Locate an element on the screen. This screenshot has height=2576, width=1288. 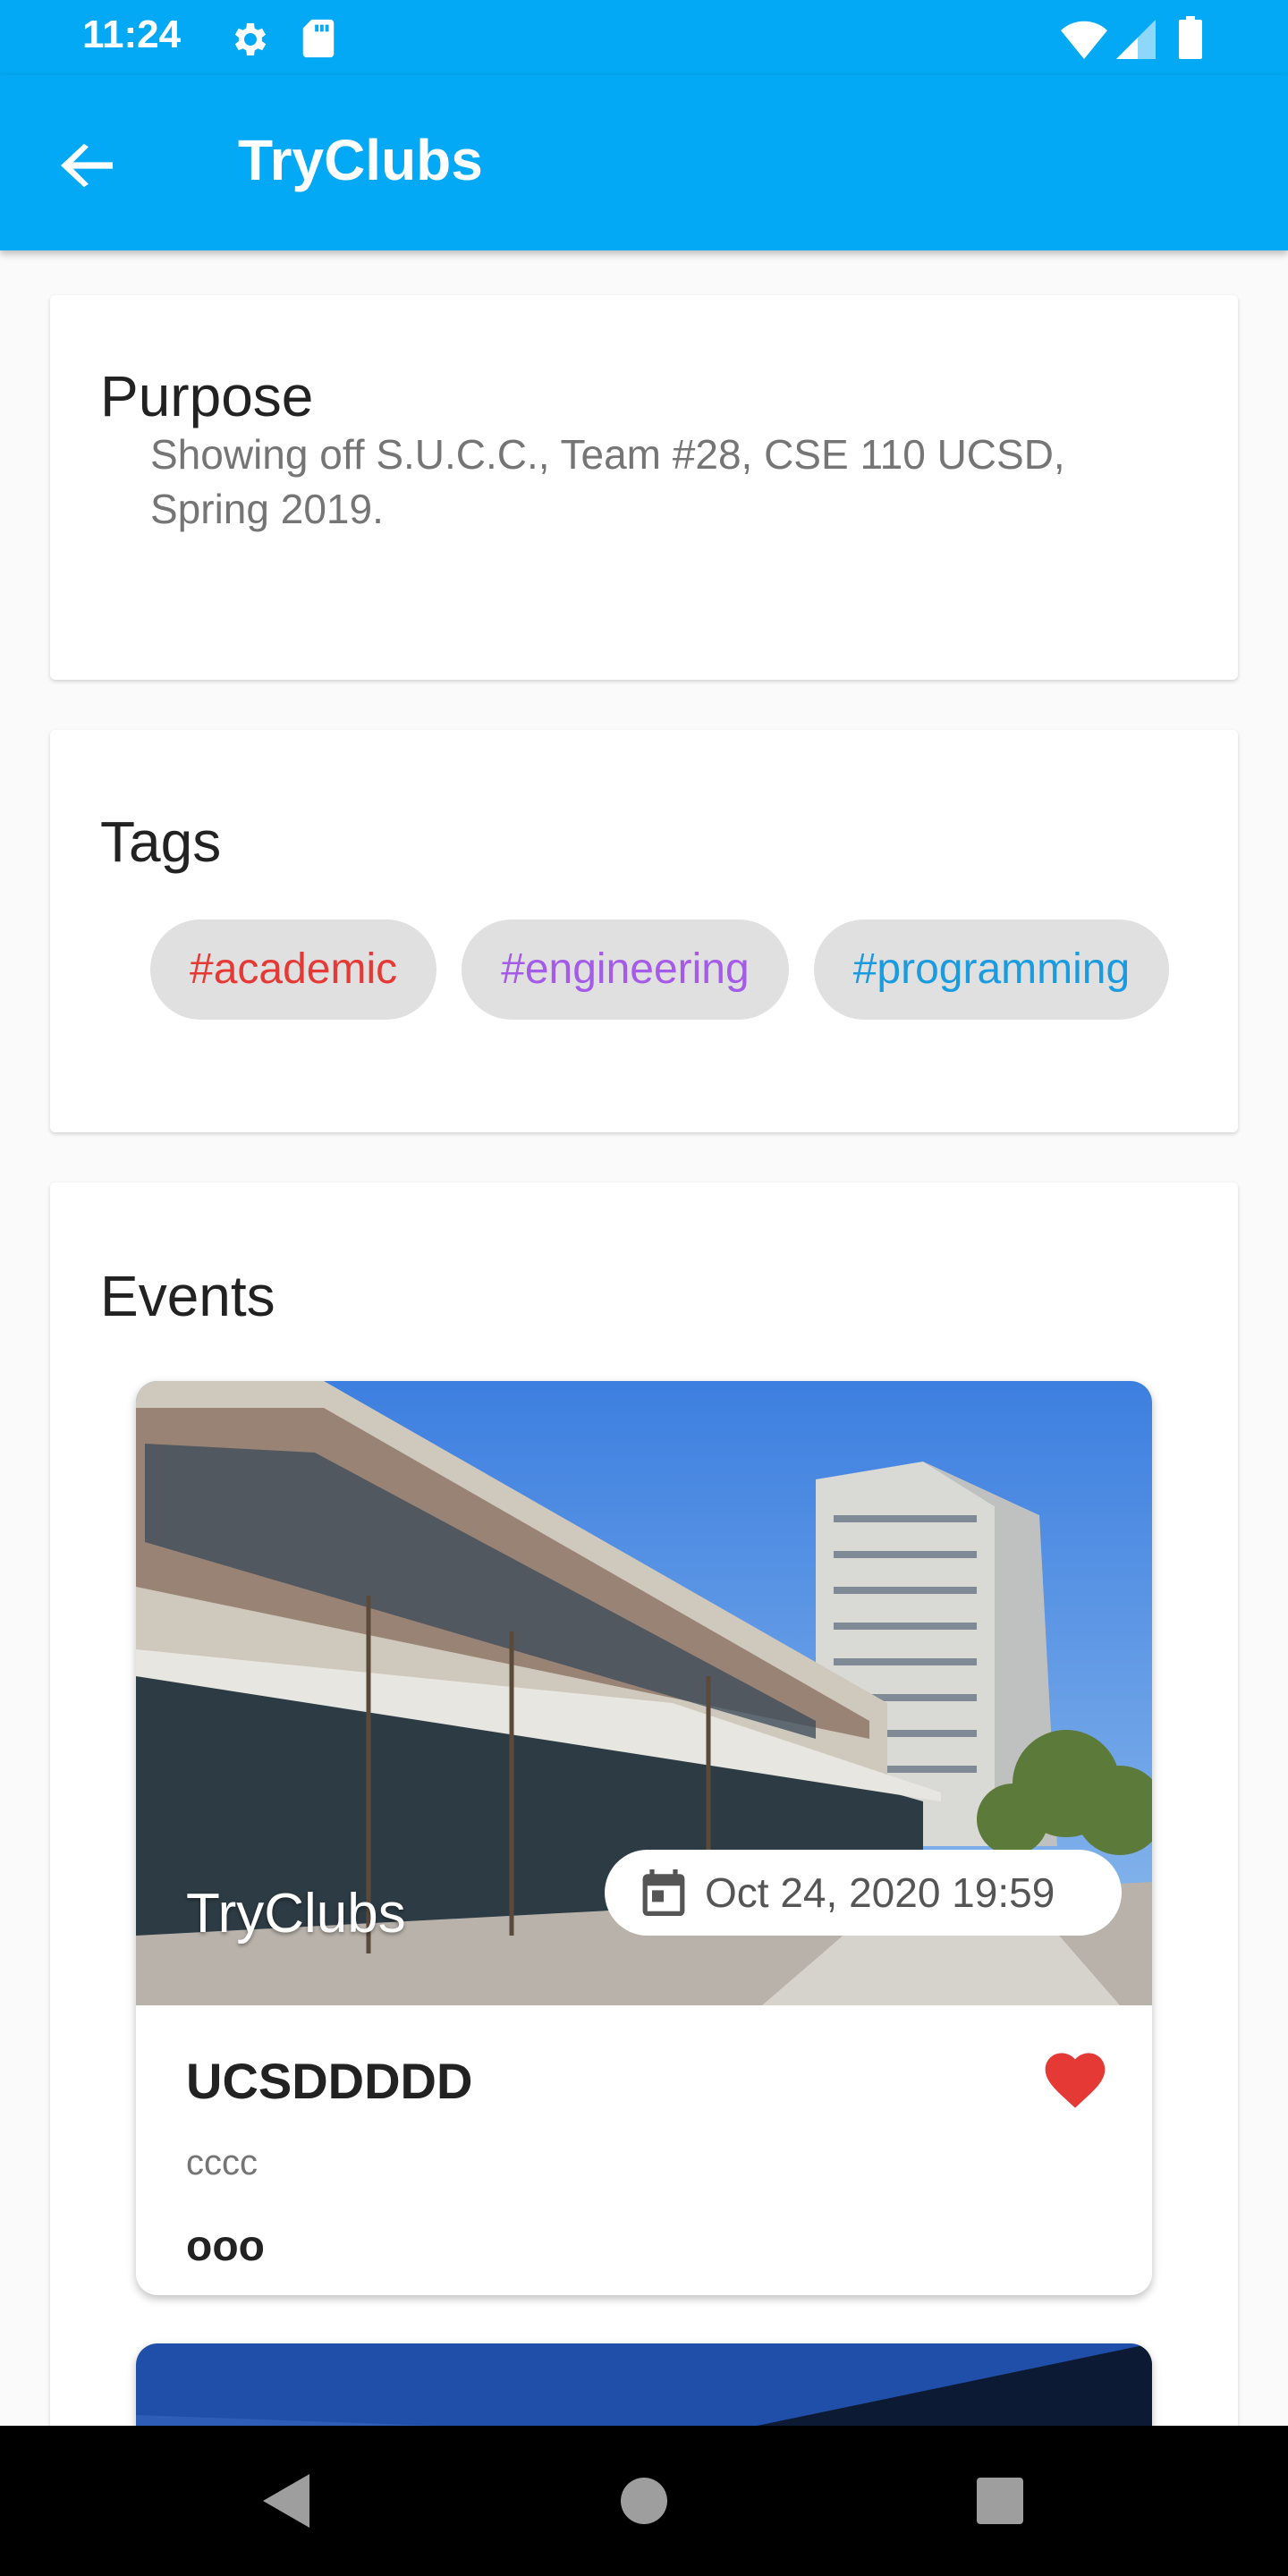
navigation-bar is located at coordinates (644, 2501).